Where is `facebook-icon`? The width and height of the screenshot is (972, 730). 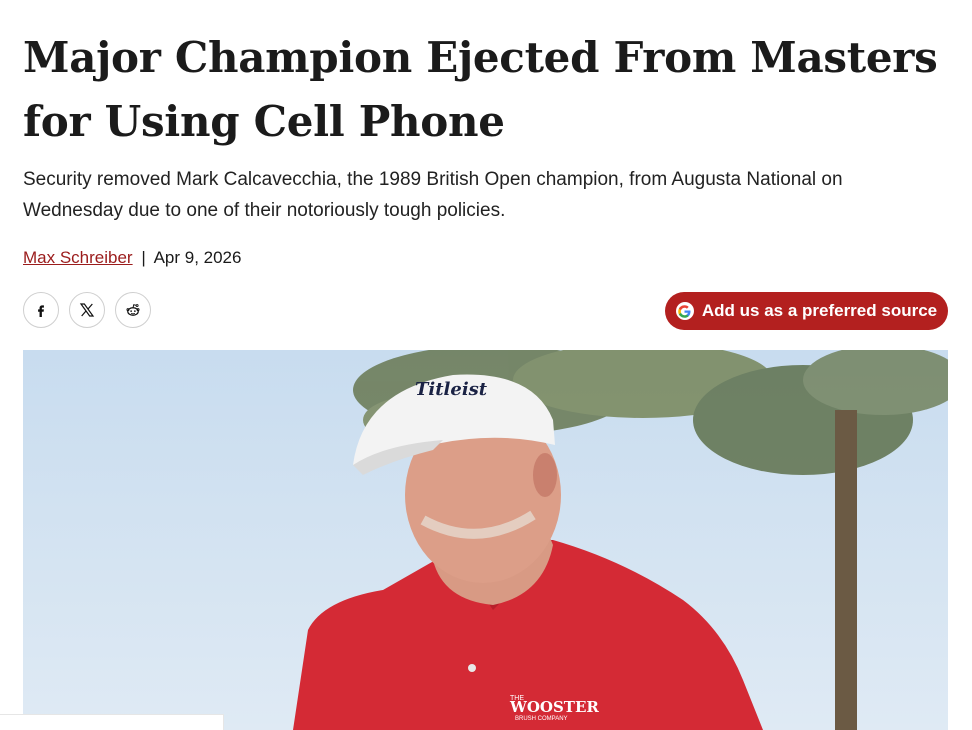 facebook-icon is located at coordinates (41, 311).